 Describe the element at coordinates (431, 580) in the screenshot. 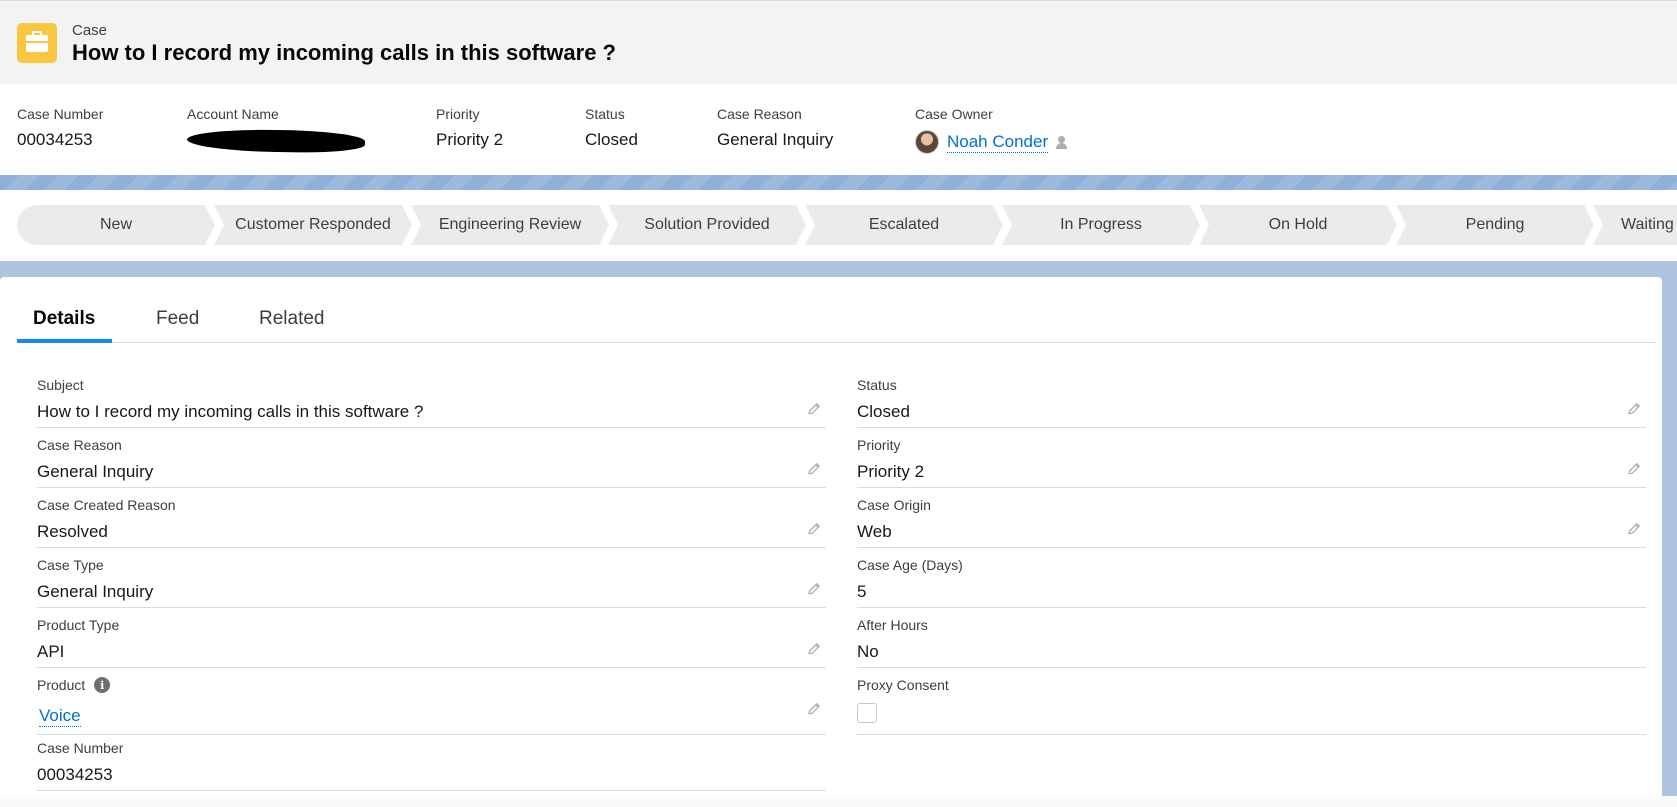

I see `field-case-type: Case Type General Inquiry` at that location.